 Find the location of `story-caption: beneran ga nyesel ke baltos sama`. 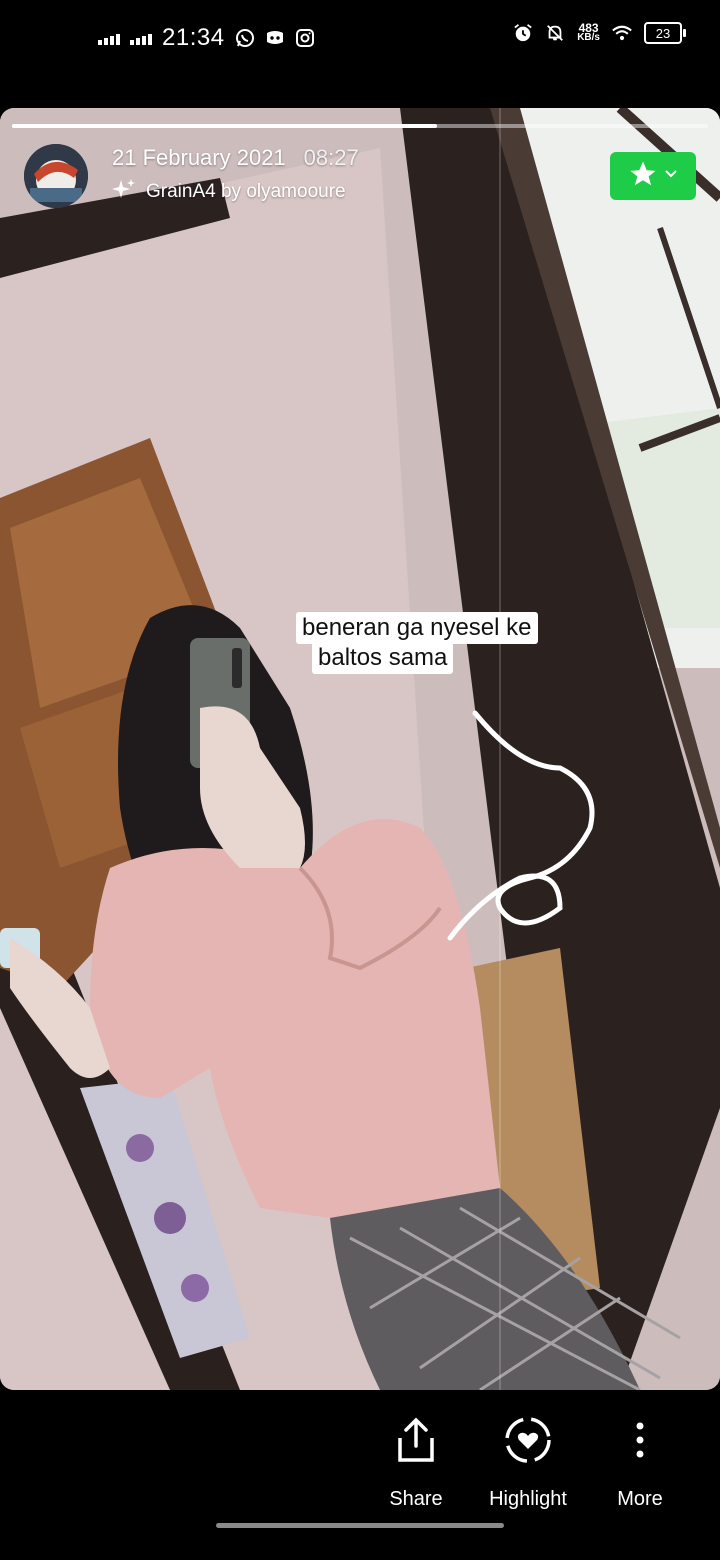

story-caption: beneran ga nyesel ke baltos sama is located at coordinates (417, 643).